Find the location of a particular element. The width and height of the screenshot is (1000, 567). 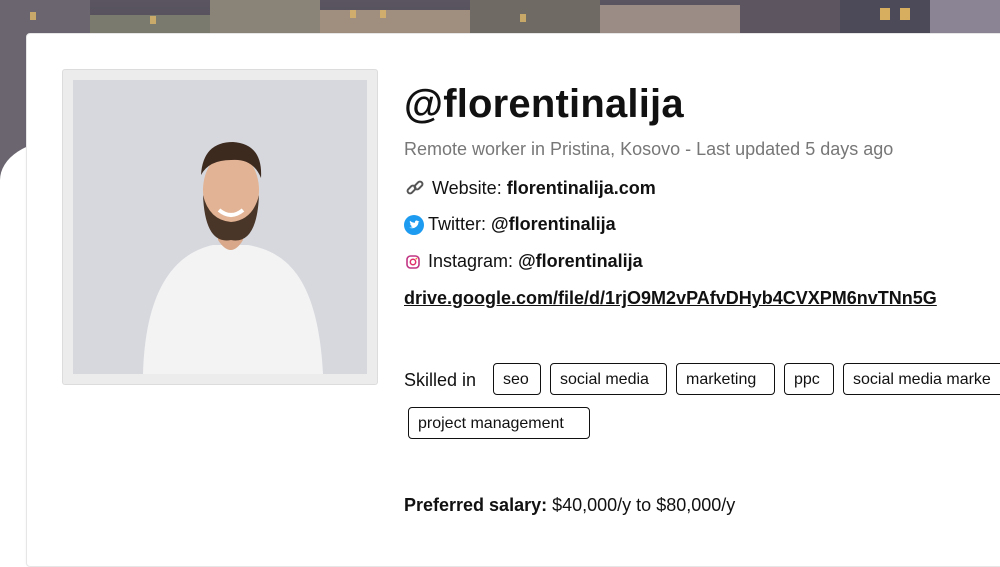

instagram-row: Instagram: @florentinalija is located at coordinates (523, 261).